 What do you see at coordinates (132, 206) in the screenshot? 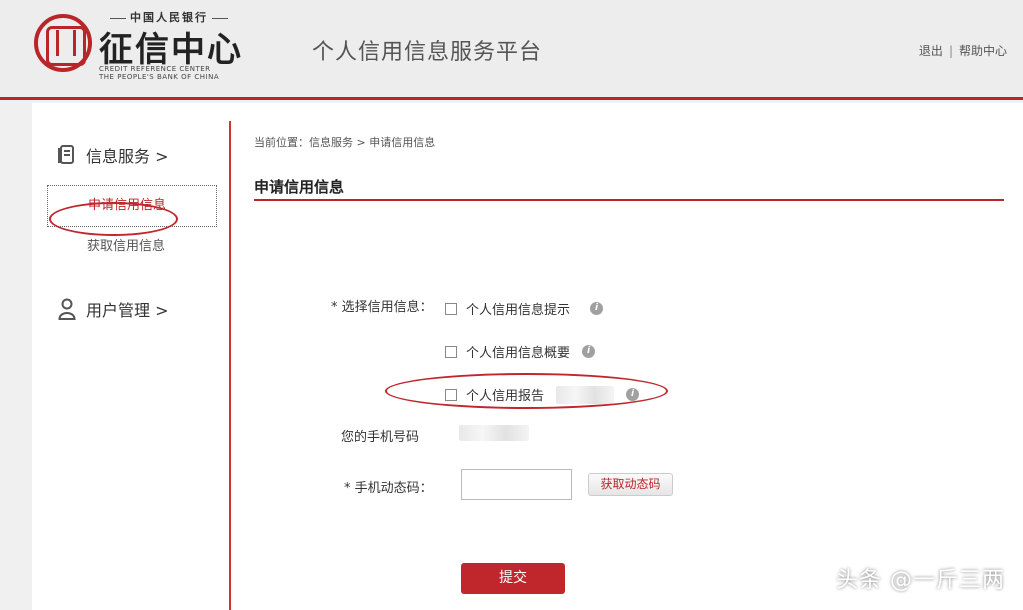
I see `sidebar-item-apply-credit-info: 申请信用信息` at bounding box center [132, 206].